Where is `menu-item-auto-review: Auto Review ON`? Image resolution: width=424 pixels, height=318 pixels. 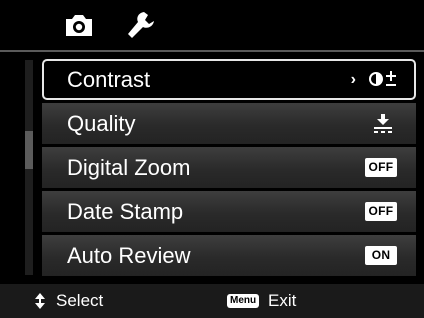 menu-item-auto-review: Auto Review ON is located at coordinates (229, 255).